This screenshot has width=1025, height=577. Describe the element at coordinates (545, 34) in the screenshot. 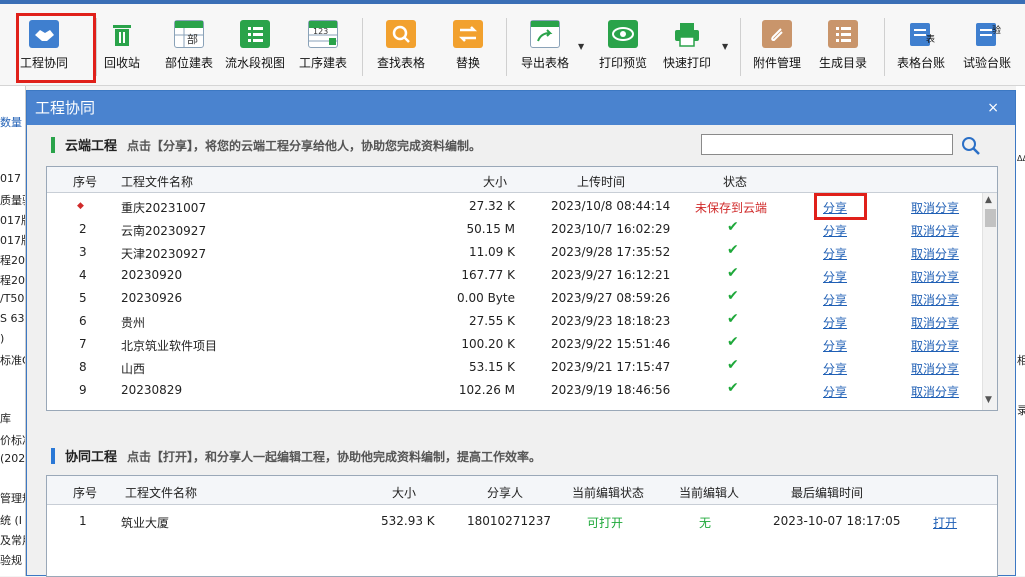

I see `export-icon` at that location.